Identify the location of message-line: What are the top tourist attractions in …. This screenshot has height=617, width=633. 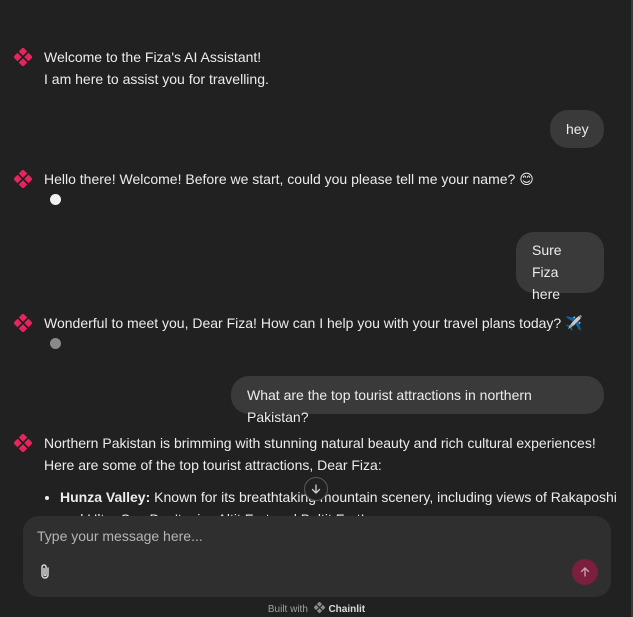
(389, 406).